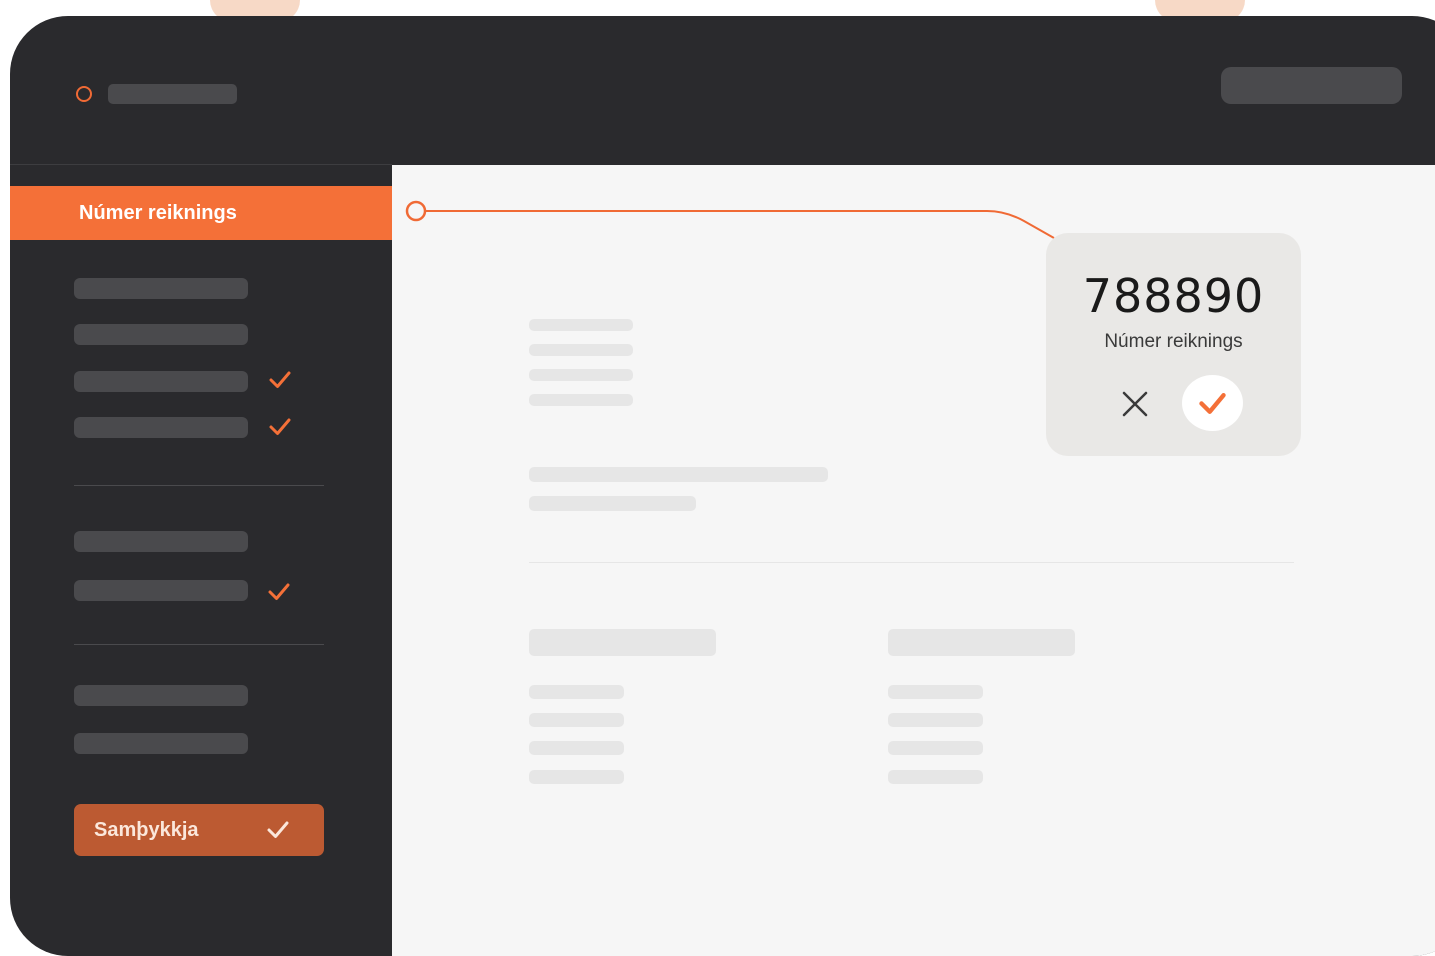  Describe the element at coordinates (201, 213) in the screenshot. I see `sidebar-item-active: Númer reiknings` at that location.